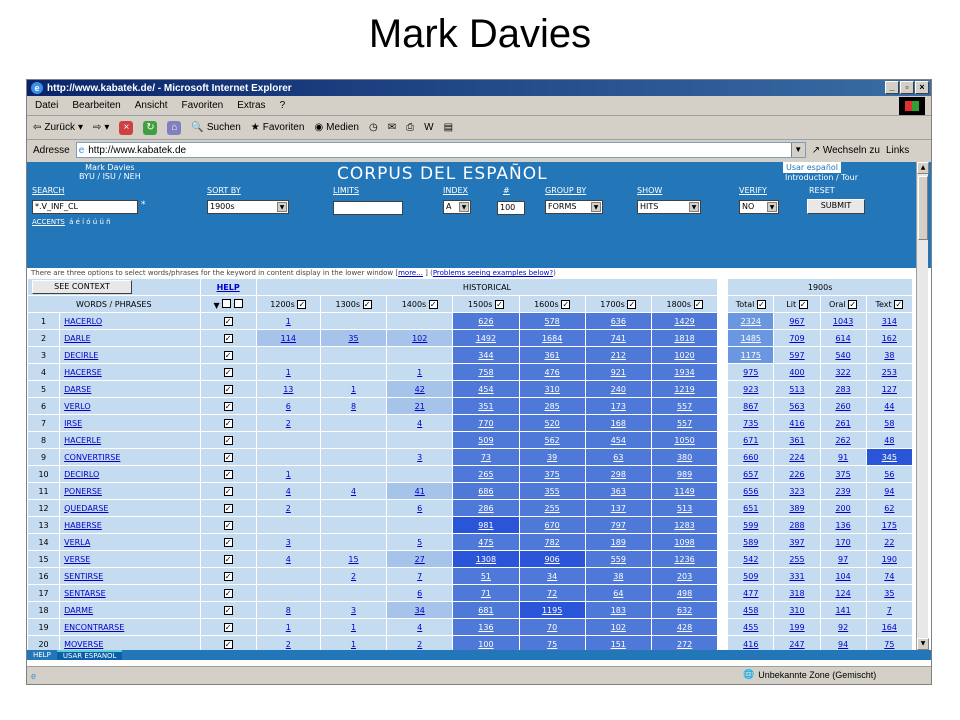 Image resolution: width=960 pixels, height=720 pixels. What do you see at coordinates (428, 127) in the screenshot?
I see `edit-icon: W` at bounding box center [428, 127].